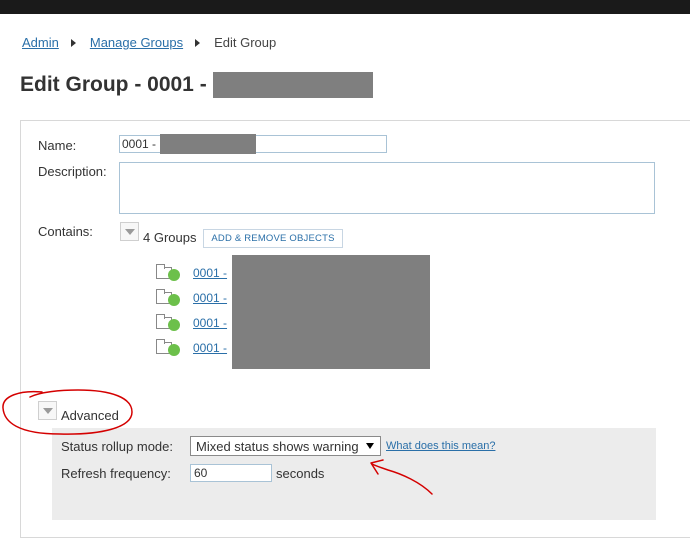  What do you see at coordinates (40, 42) in the screenshot?
I see `breadcrumb-admin-link: Admin` at bounding box center [40, 42].